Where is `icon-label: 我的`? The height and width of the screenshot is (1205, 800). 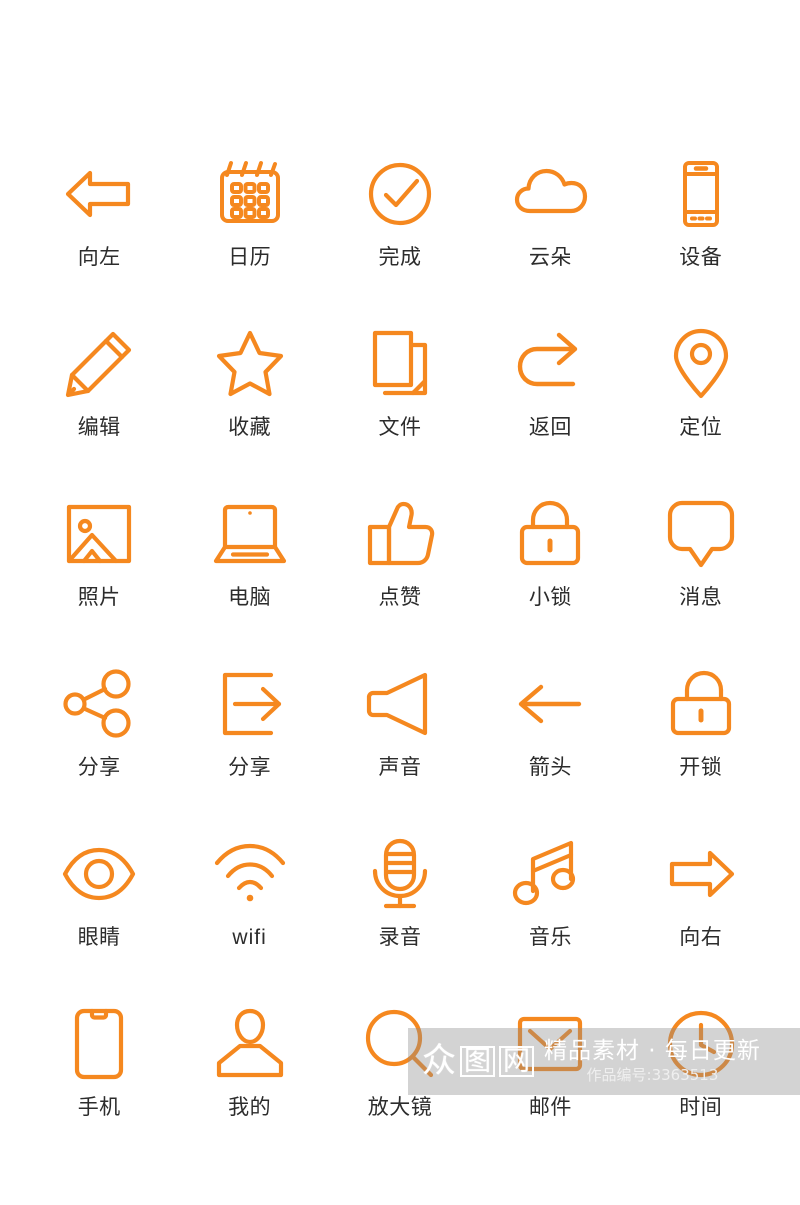 icon-label: 我的 is located at coordinates (250, 1107).